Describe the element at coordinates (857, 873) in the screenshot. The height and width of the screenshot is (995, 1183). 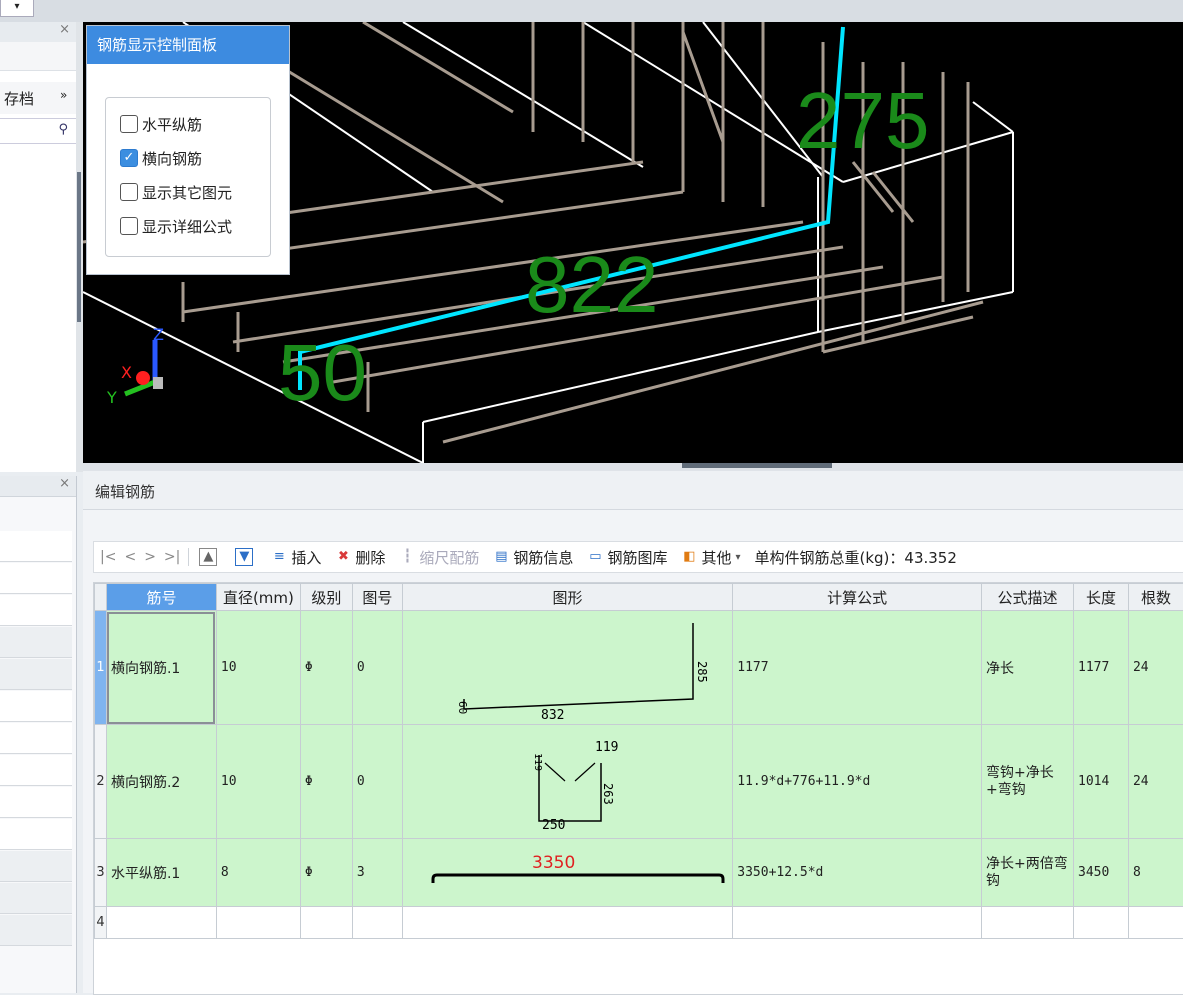
I see `cell-formula: 3350+12.5*d` at that location.